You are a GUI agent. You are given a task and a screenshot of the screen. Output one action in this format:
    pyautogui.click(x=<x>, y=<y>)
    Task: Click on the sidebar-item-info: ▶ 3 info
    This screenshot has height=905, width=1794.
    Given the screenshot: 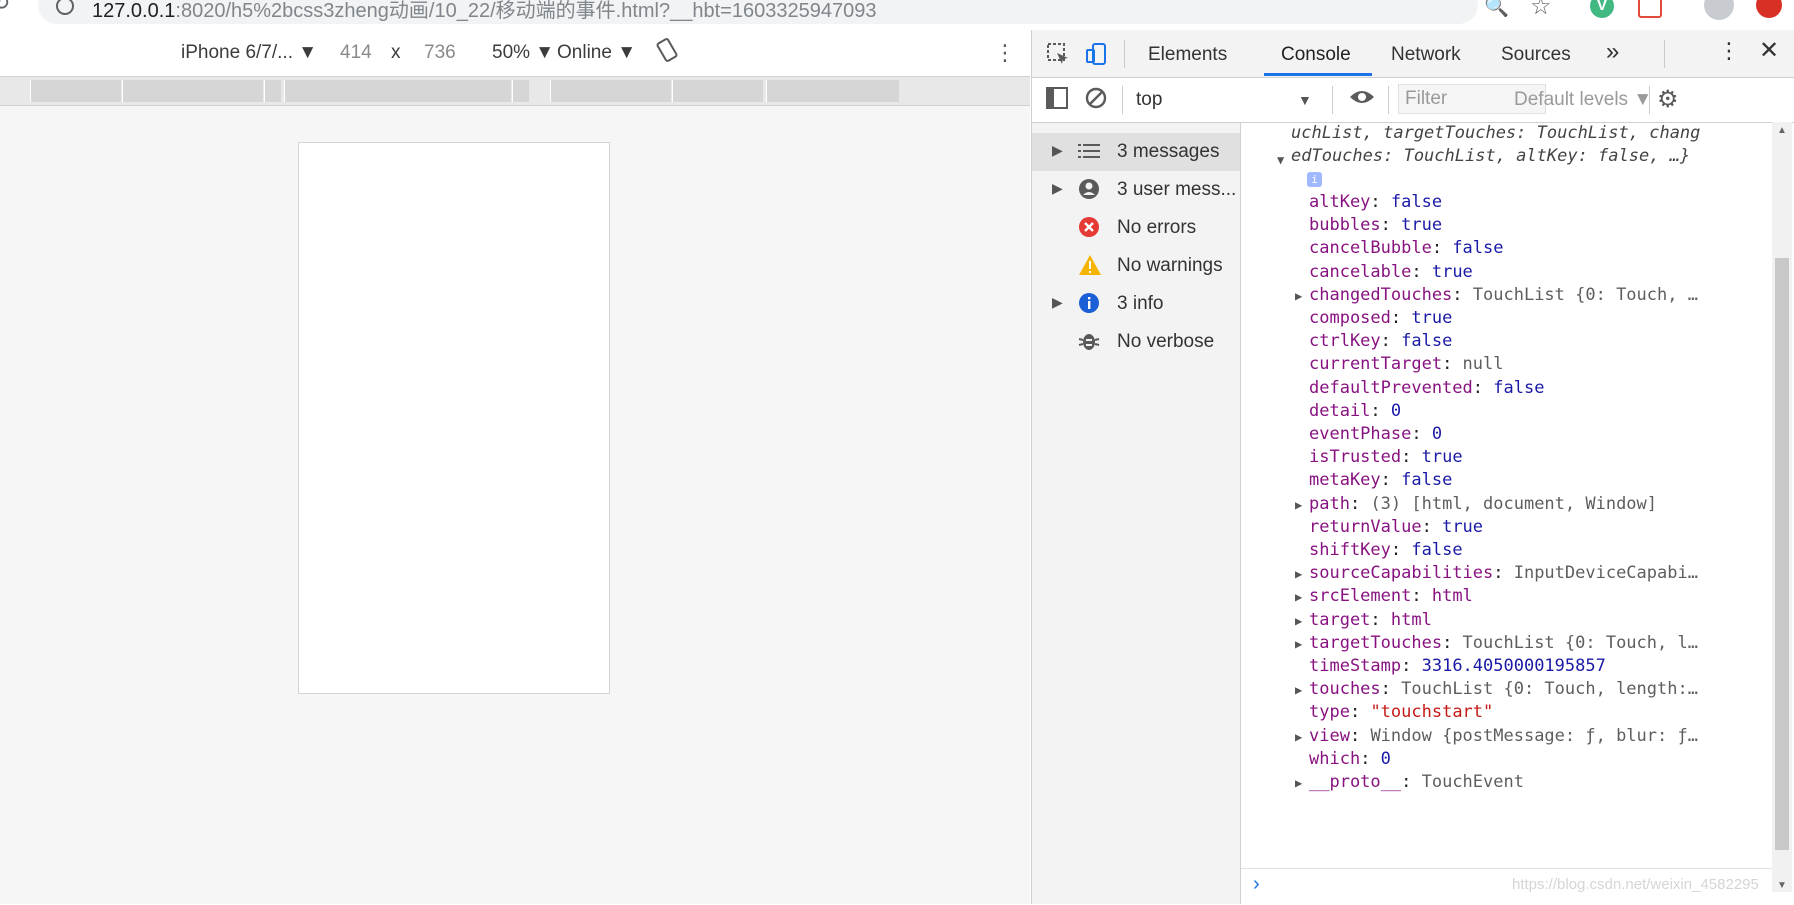 What is the action you would take?
    pyautogui.click(x=1136, y=304)
    